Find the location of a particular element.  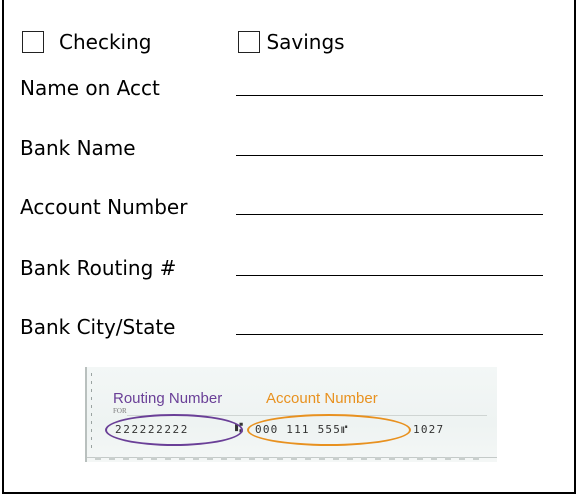

savings-option: Savings is located at coordinates (291, 42).